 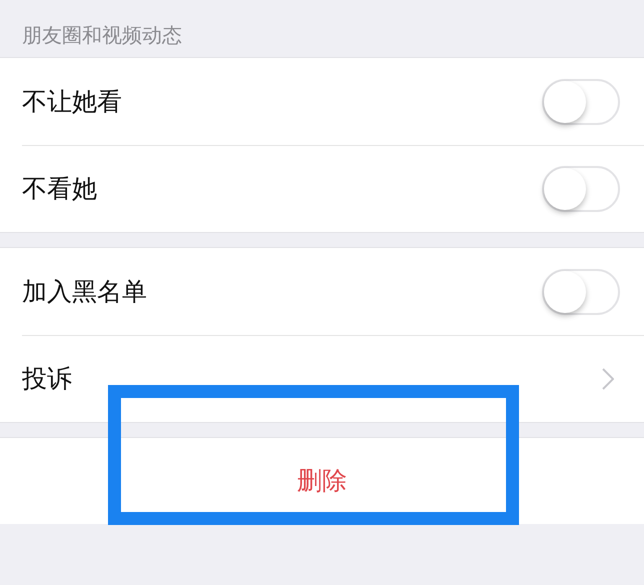 I want to click on setting-label: 不看她, so click(x=59, y=189).